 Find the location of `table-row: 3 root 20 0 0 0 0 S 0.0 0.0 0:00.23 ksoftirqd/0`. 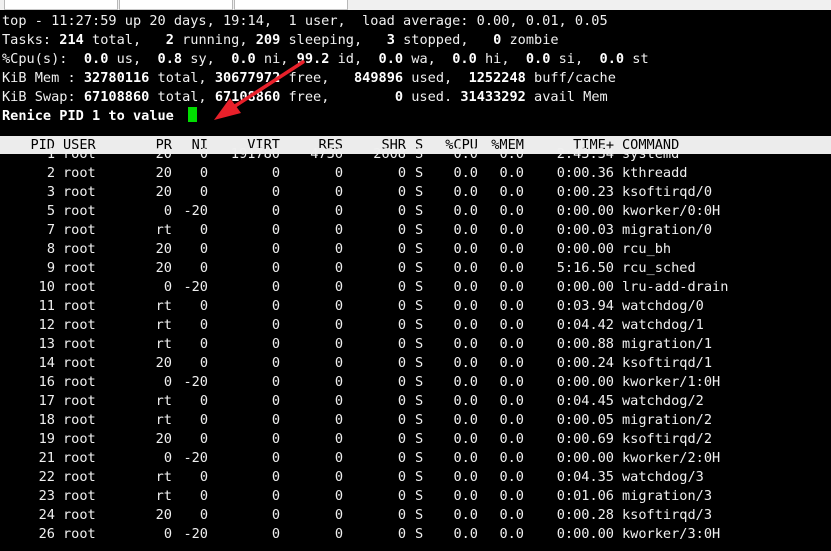

table-row: 3 root 20 0 0 0 0 S 0.0 0.0 0:00.23 ksoftirqd/0 is located at coordinates (415, 192).